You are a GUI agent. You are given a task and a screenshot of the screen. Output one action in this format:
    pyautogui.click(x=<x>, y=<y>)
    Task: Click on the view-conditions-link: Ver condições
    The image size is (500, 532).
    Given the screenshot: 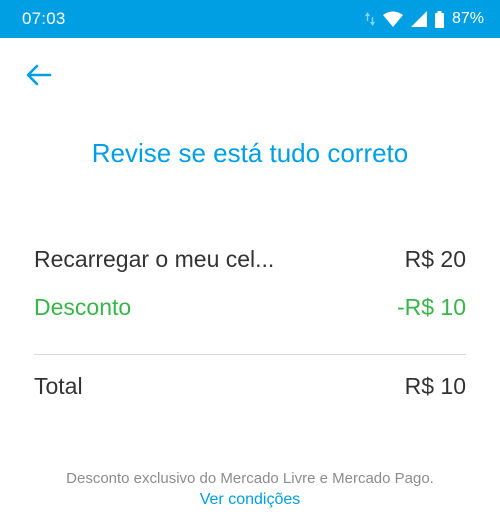 What is the action you would take?
    pyautogui.click(x=250, y=500)
    